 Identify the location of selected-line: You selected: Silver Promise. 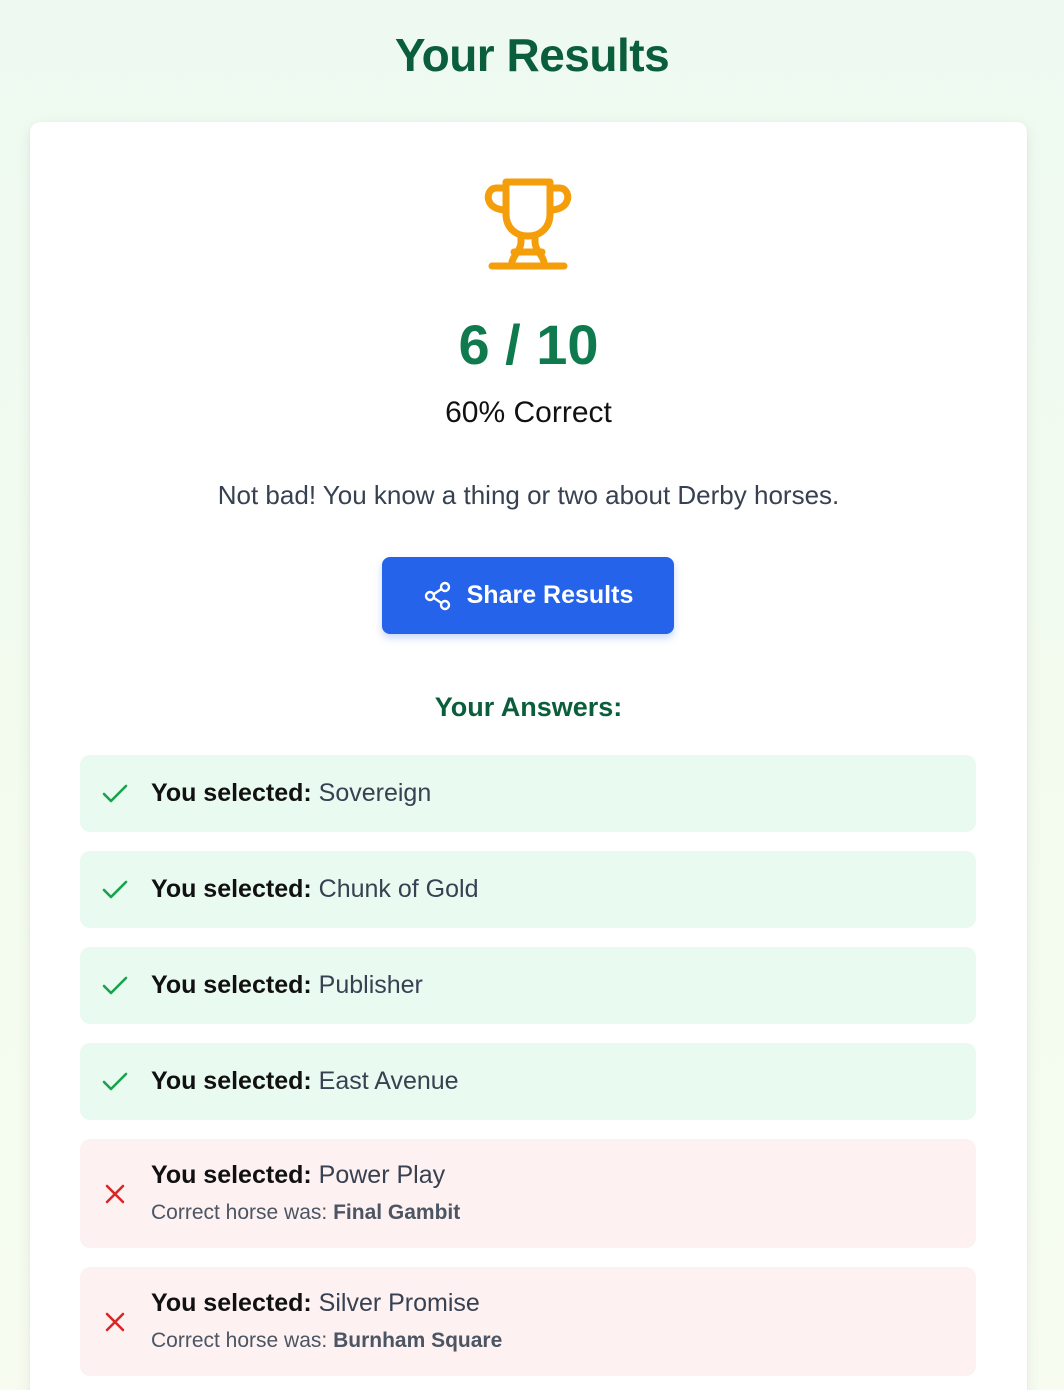
(315, 1303).